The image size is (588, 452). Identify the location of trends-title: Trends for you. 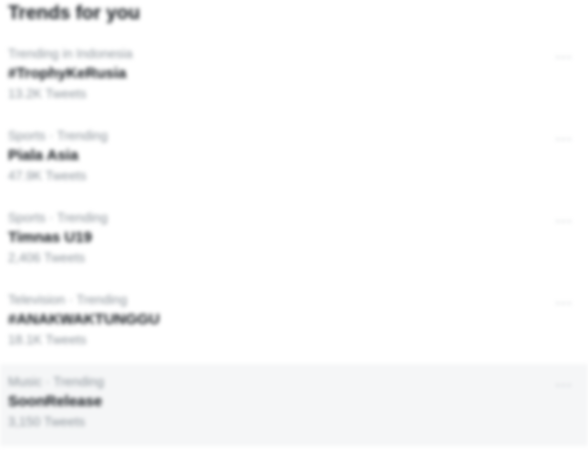
(74, 13).